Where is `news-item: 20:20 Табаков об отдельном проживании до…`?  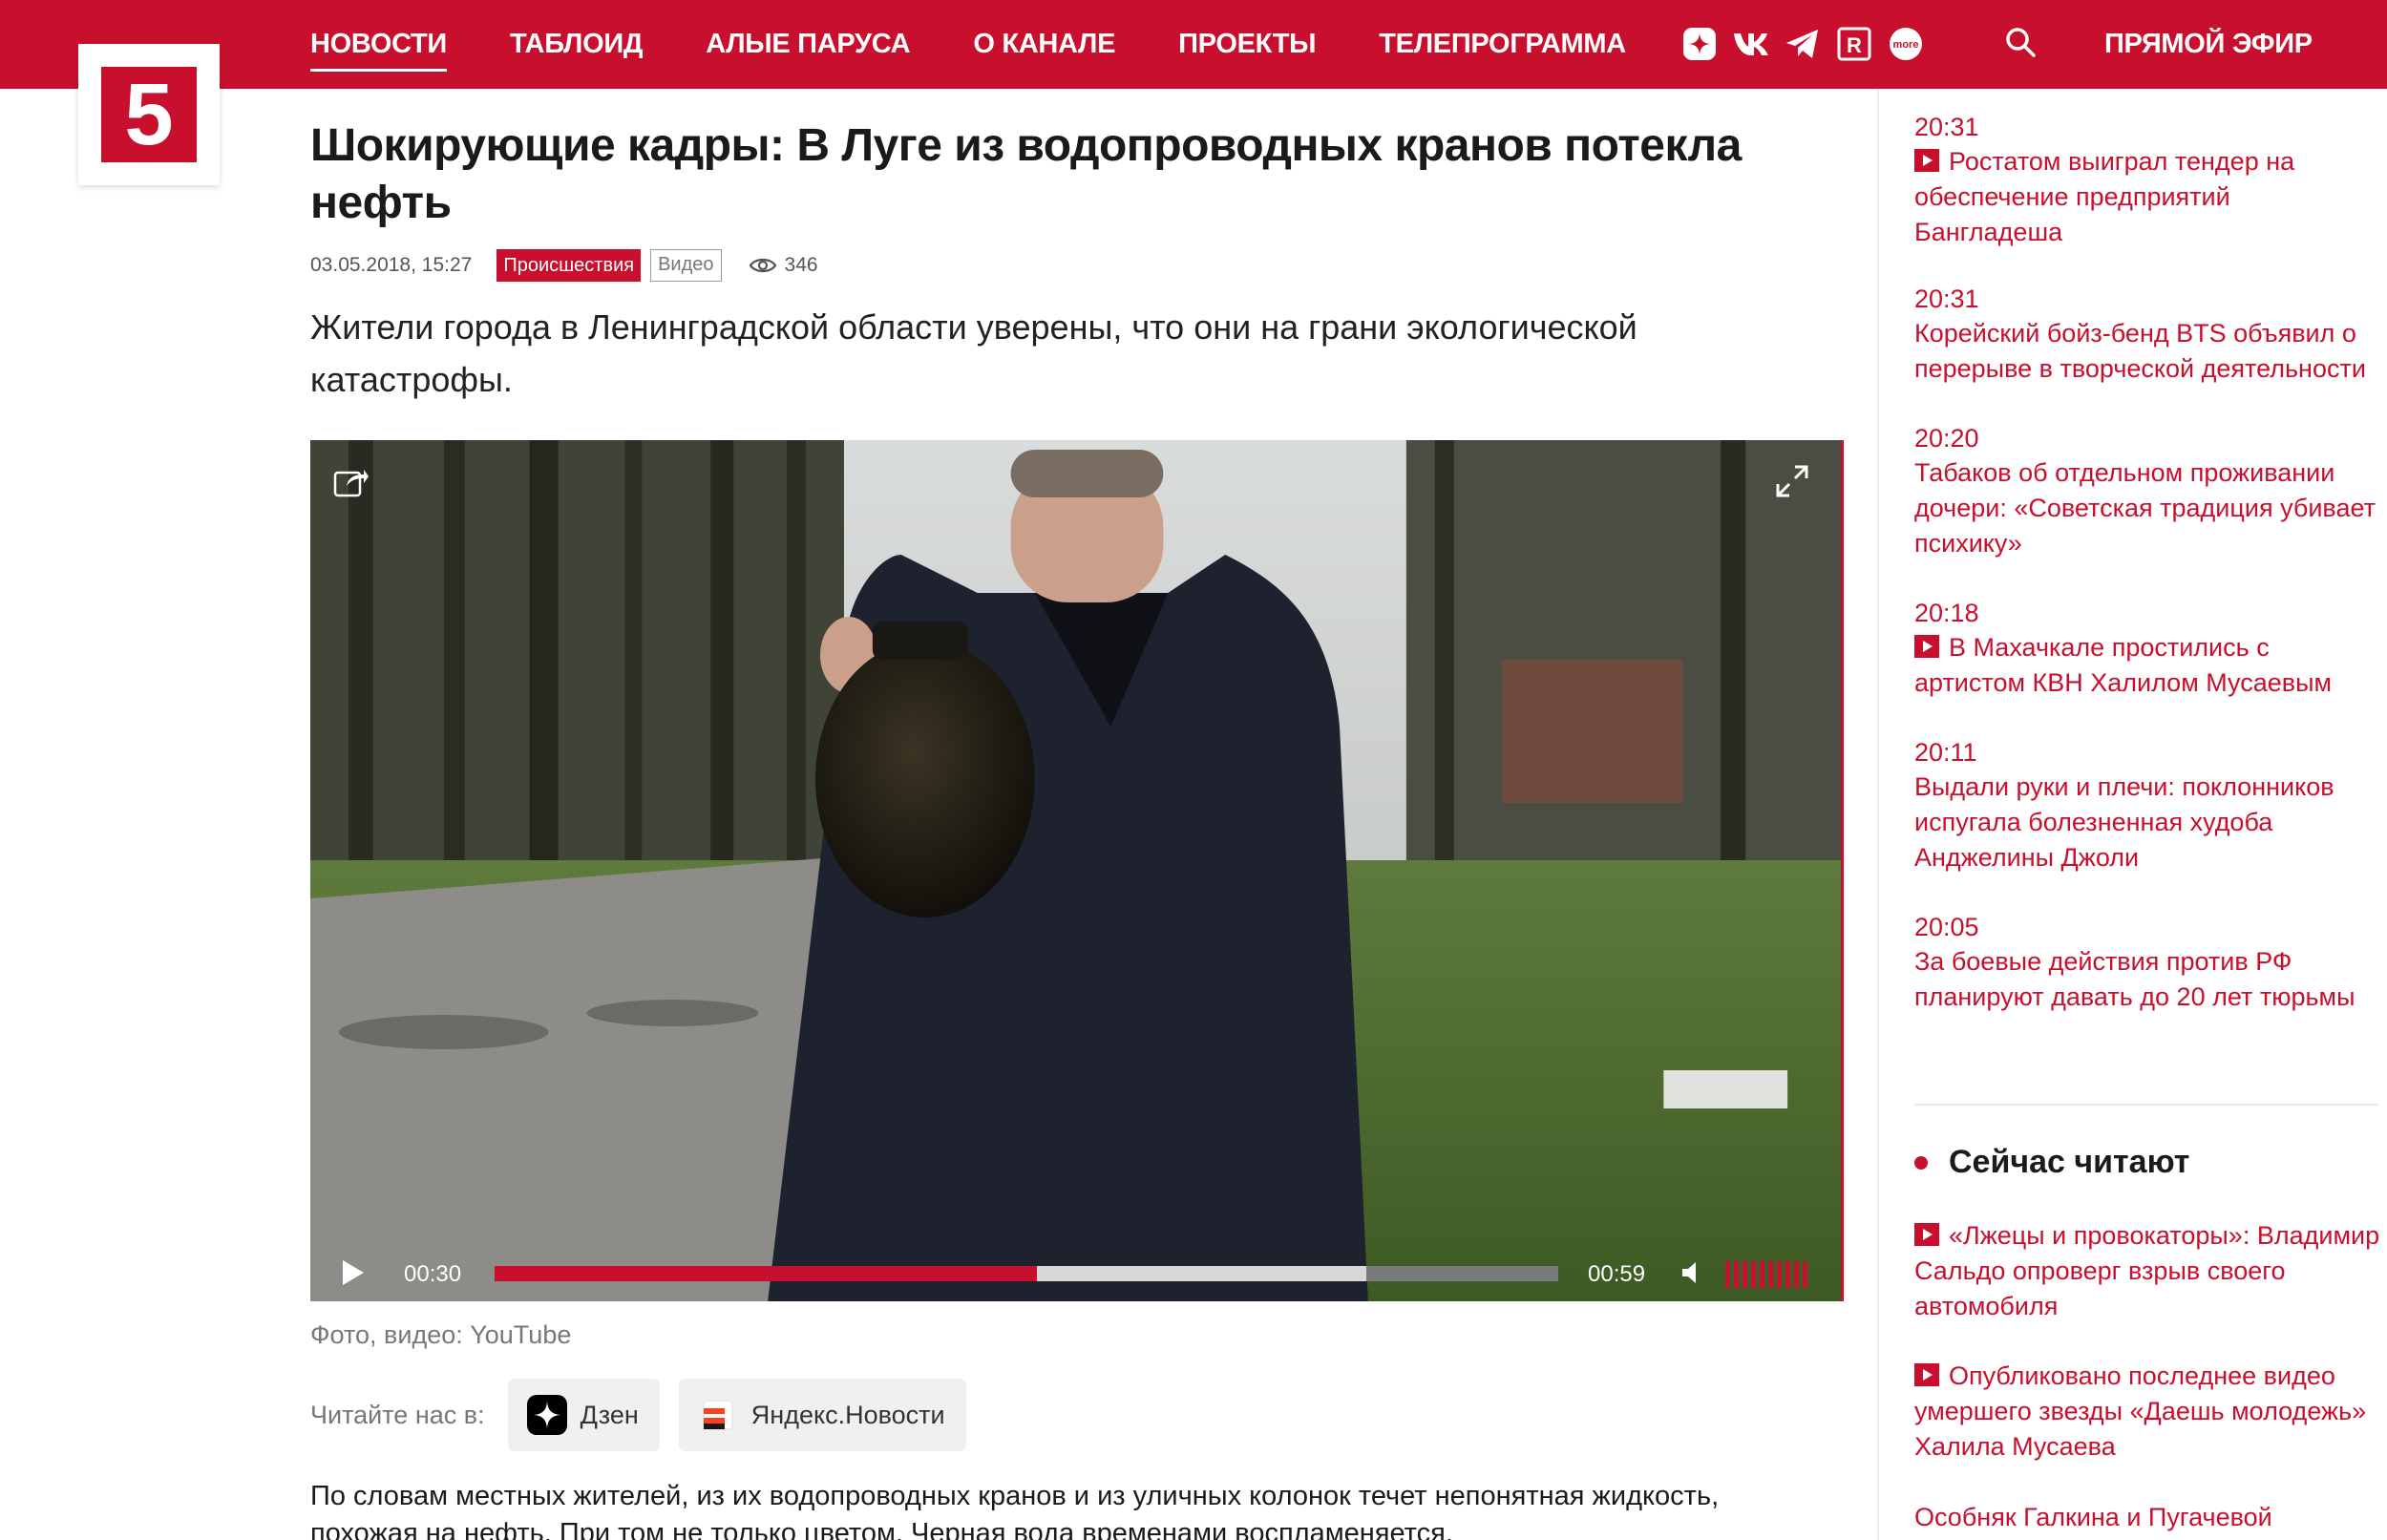
news-item: 20:20 Табаков об отдельном проживании до… is located at coordinates (2148, 491).